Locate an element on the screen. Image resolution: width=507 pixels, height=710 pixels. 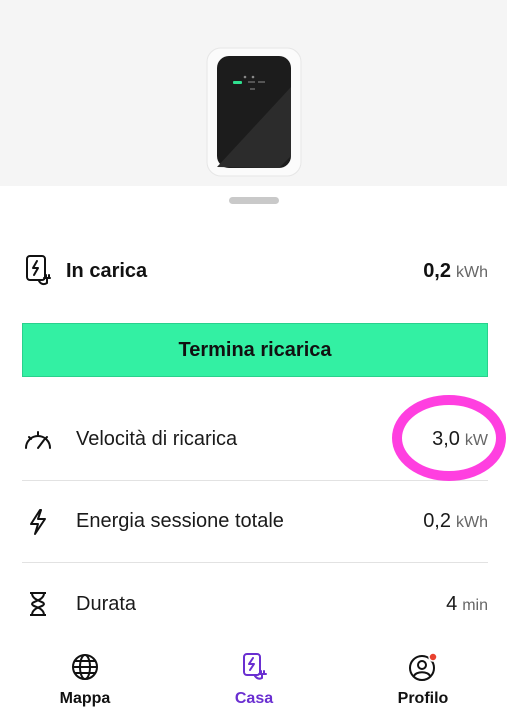
stat-value: 0,2 kWh is located at coordinates (455, 521).